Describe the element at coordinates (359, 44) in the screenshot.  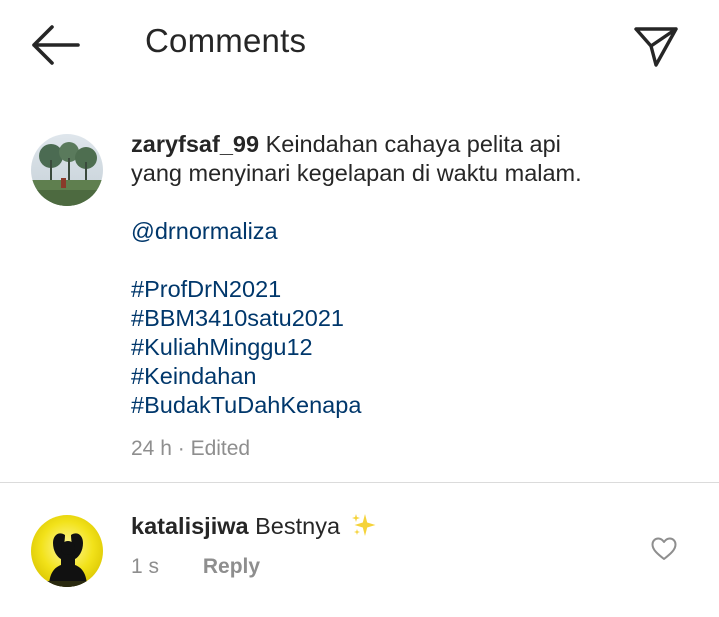
I see `top-bar: Comments` at that location.